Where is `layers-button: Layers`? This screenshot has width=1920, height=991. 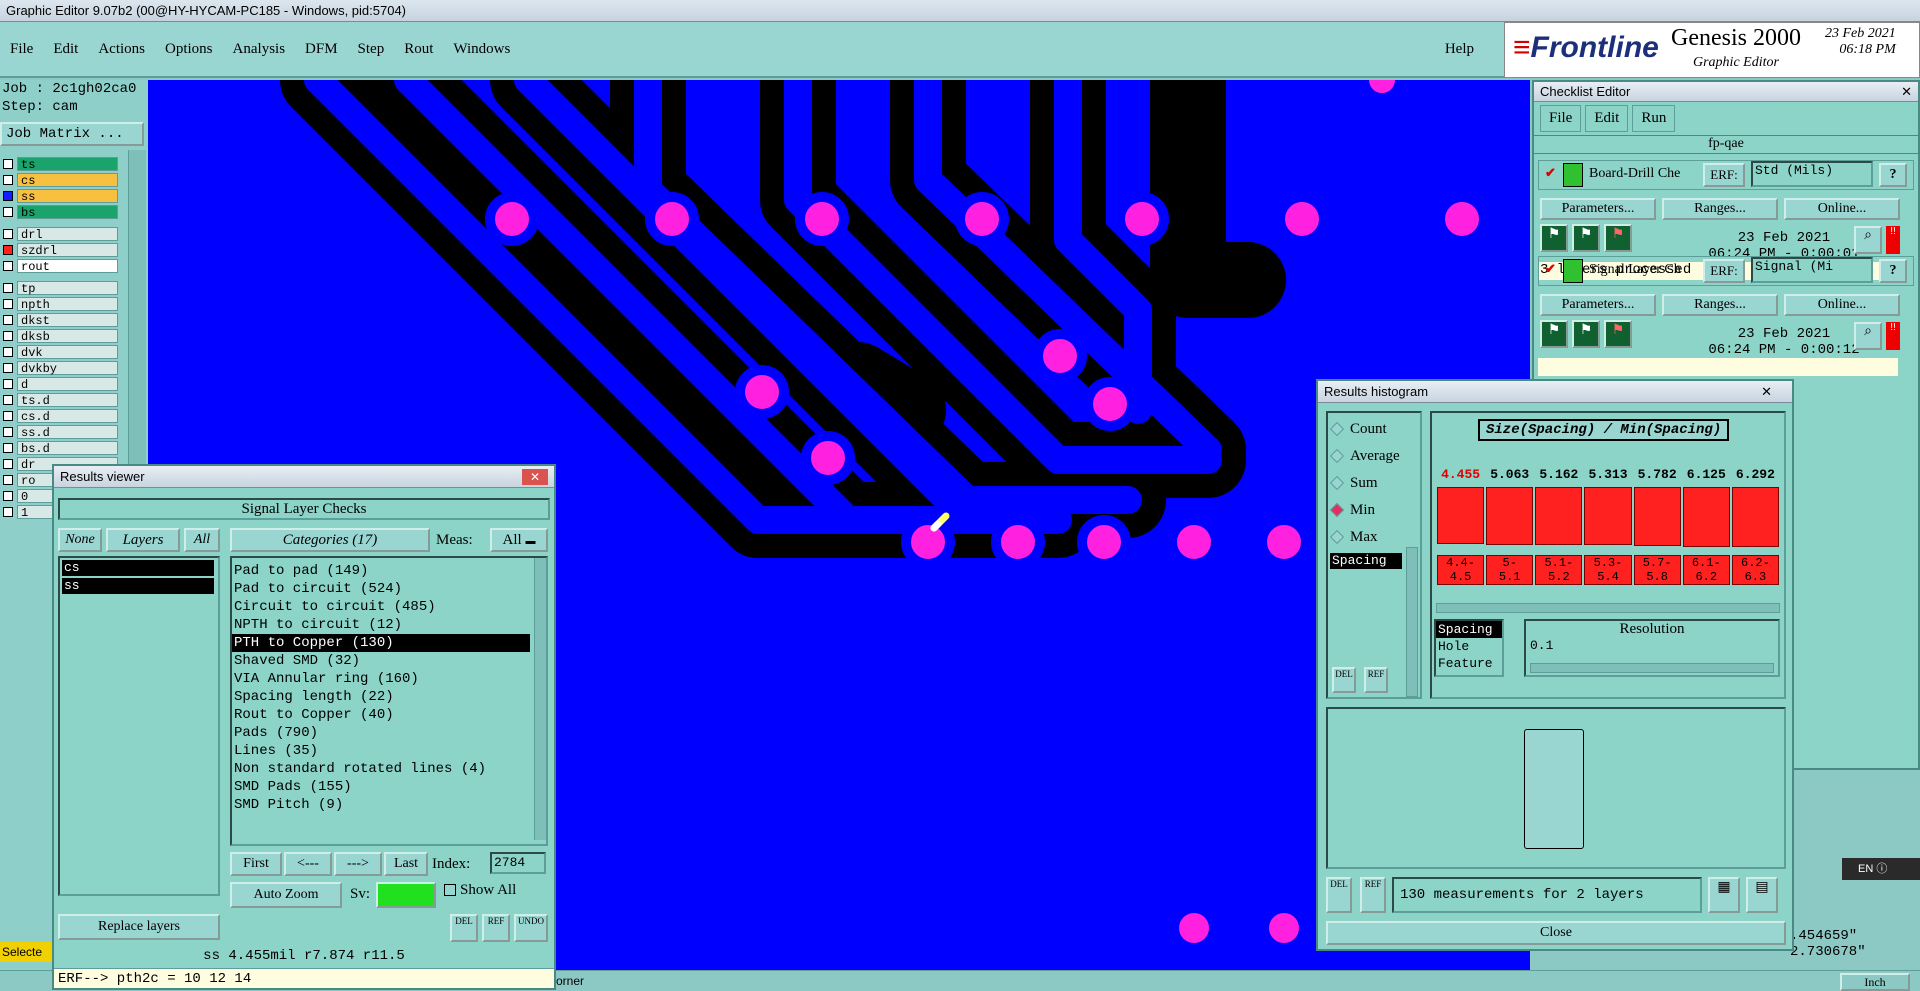 layers-button: Layers is located at coordinates (143, 540).